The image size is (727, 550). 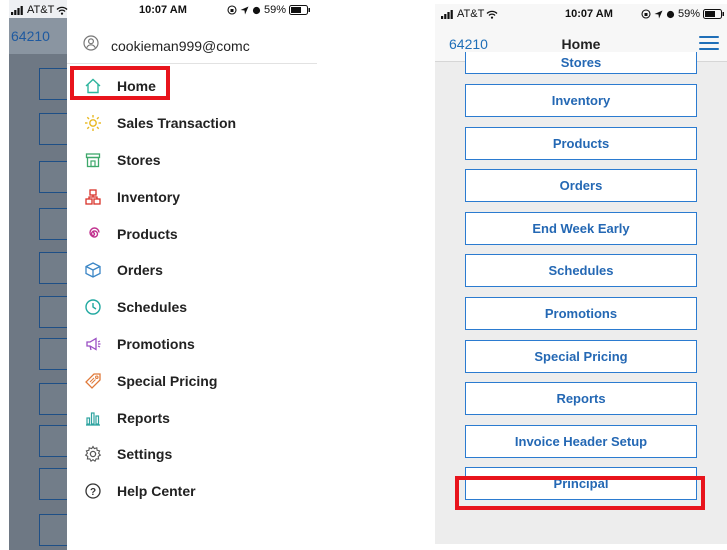 I want to click on box-icon, so click(x=93, y=270).